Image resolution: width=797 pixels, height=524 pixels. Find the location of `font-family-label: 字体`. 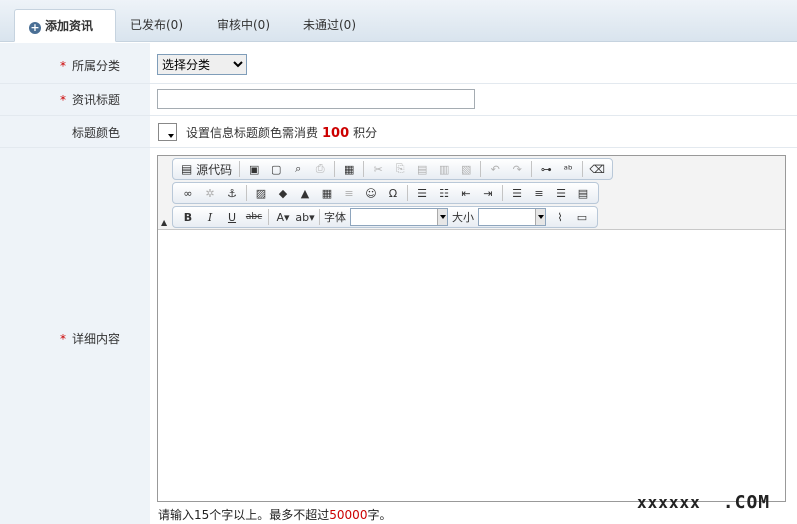

font-family-label: 字体 is located at coordinates (335, 217).